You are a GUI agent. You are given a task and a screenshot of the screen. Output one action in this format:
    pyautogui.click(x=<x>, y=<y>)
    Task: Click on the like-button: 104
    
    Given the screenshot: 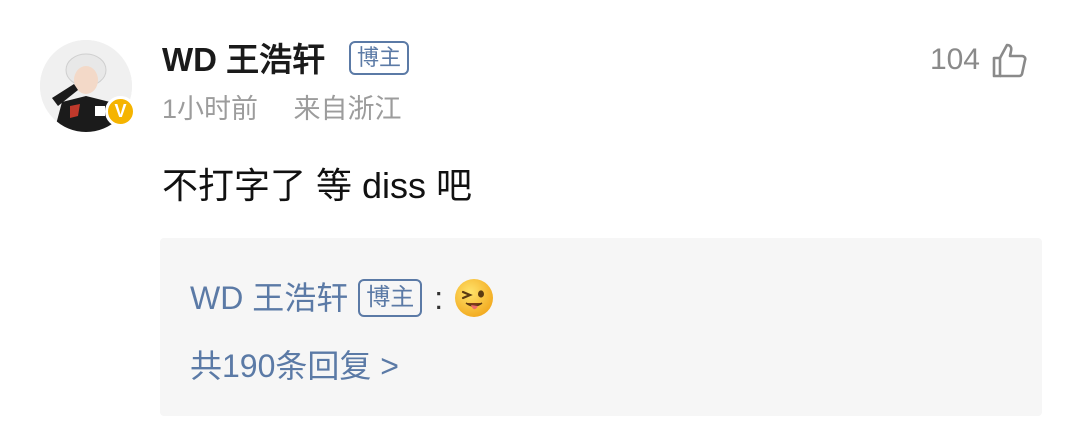 What is the action you would take?
    pyautogui.click(x=979, y=60)
    